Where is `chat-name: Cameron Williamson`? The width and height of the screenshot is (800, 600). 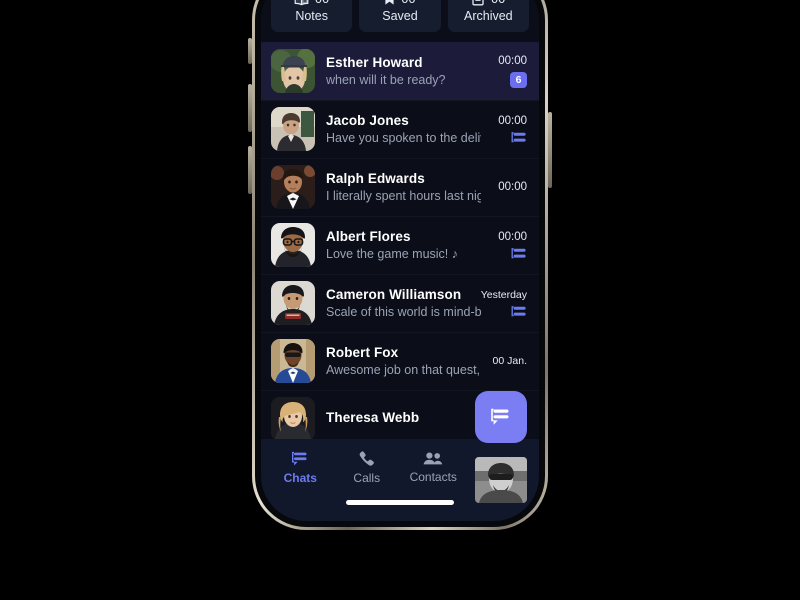
chat-name: Cameron Williamson is located at coordinates (394, 294).